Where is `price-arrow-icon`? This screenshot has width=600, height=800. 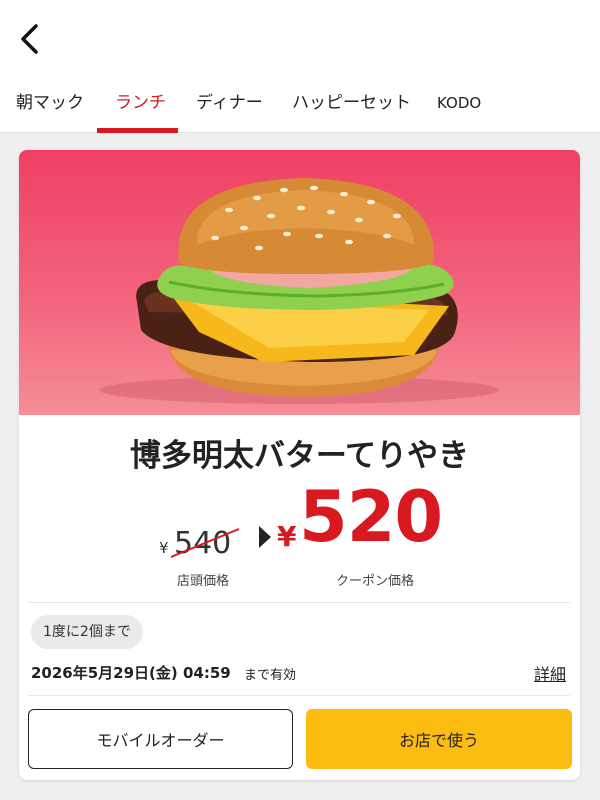 price-arrow-icon is located at coordinates (265, 537).